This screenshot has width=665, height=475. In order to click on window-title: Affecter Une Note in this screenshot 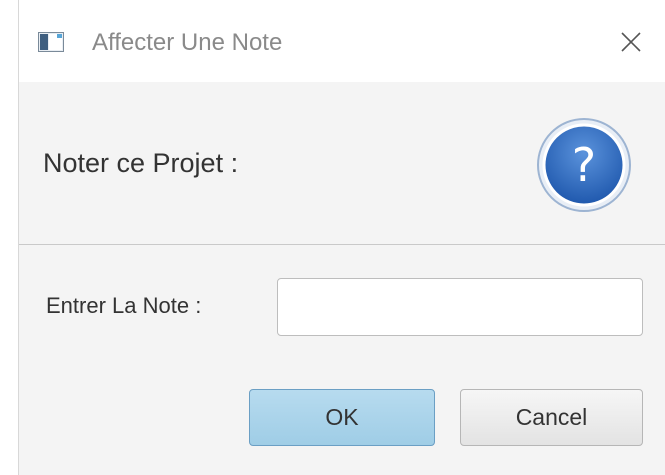, I will do `click(187, 42)`.